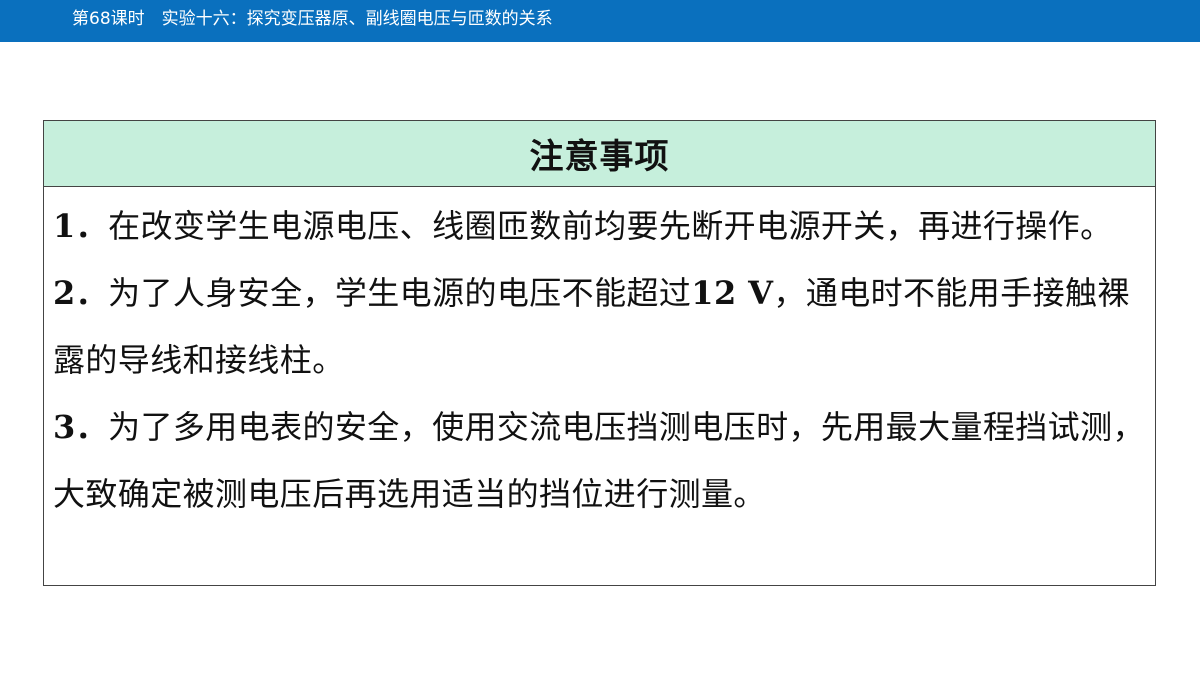 The width and height of the screenshot is (1200, 675). Describe the element at coordinates (81, 427) in the screenshot. I see `item-number: 3．` at that location.